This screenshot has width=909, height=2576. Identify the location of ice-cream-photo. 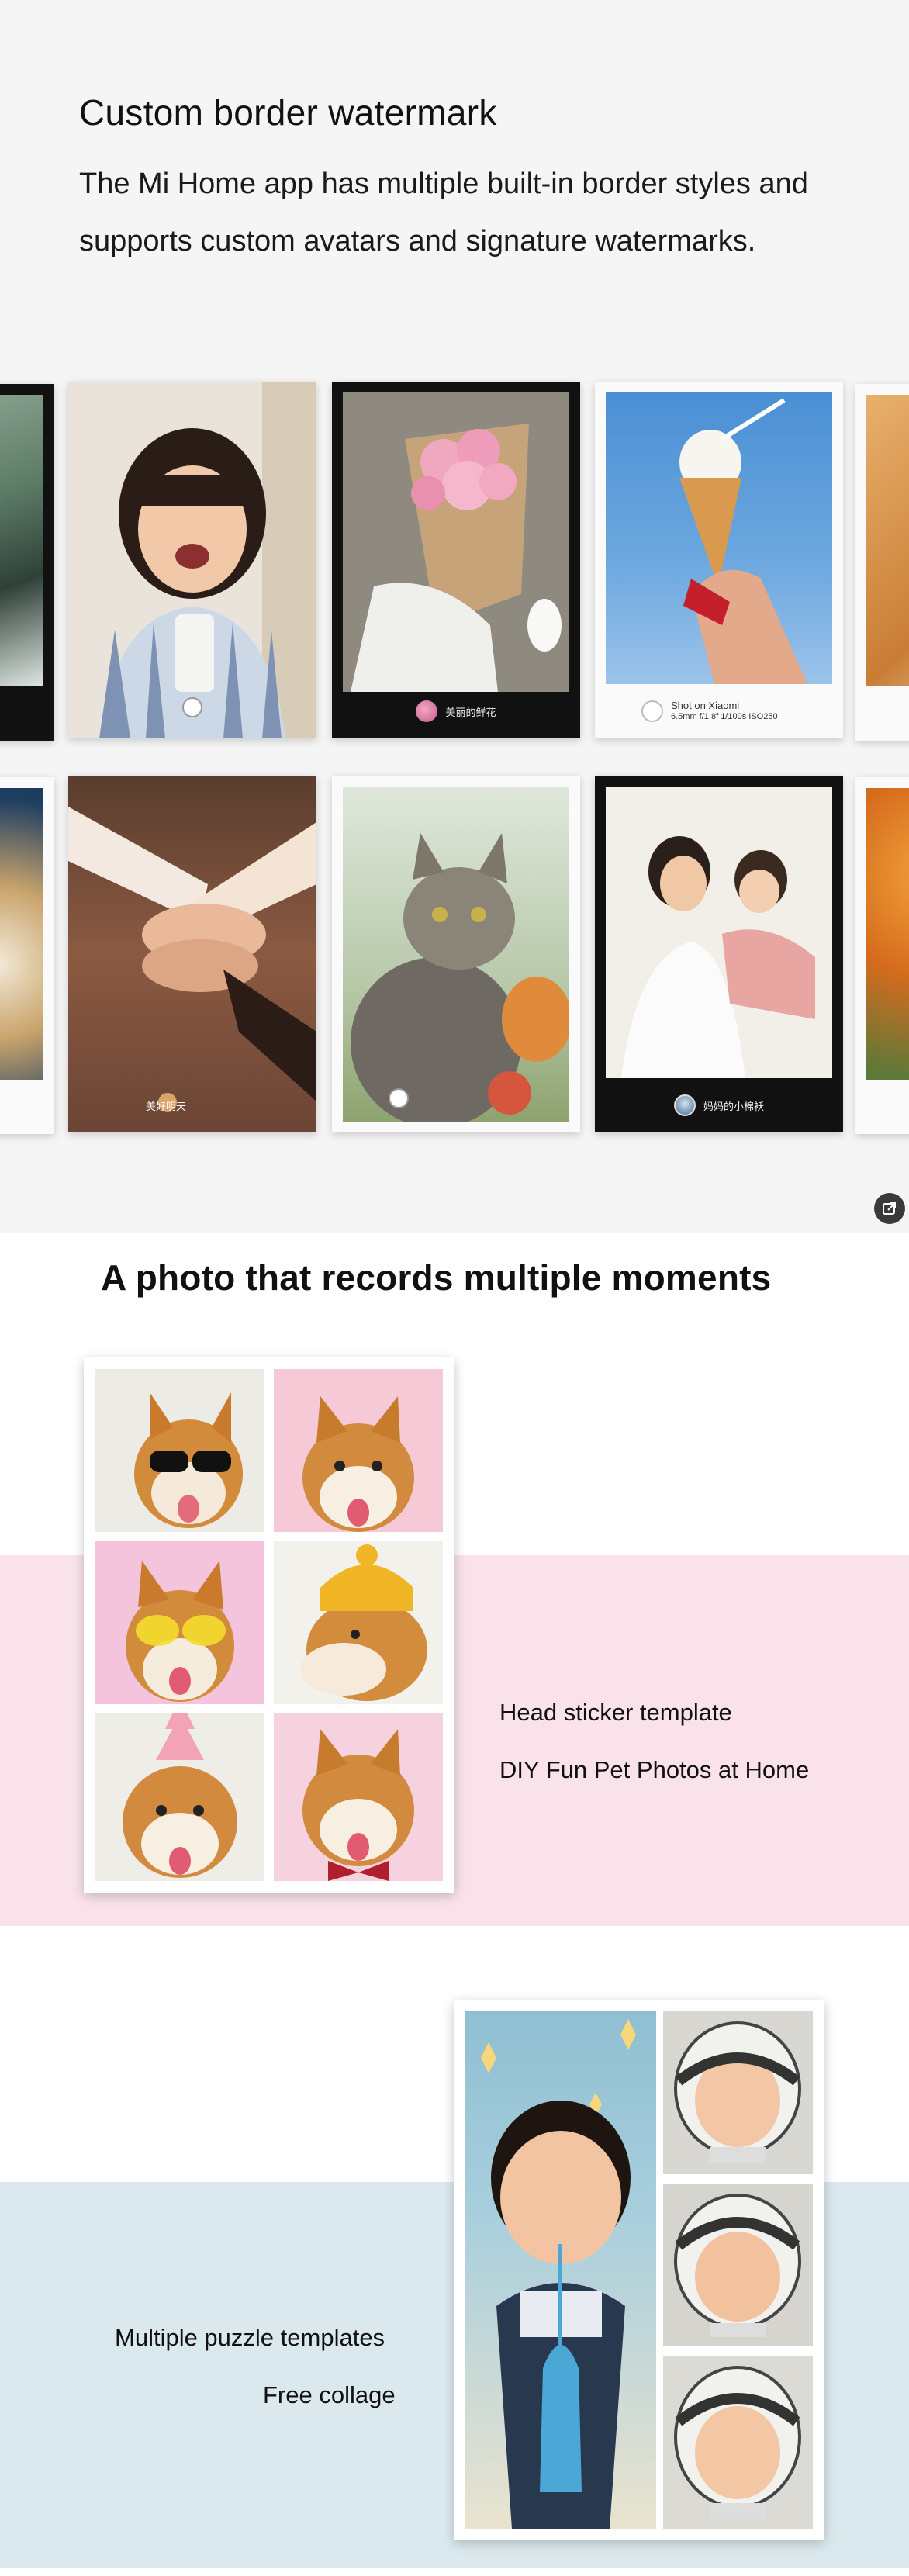
(719, 538).